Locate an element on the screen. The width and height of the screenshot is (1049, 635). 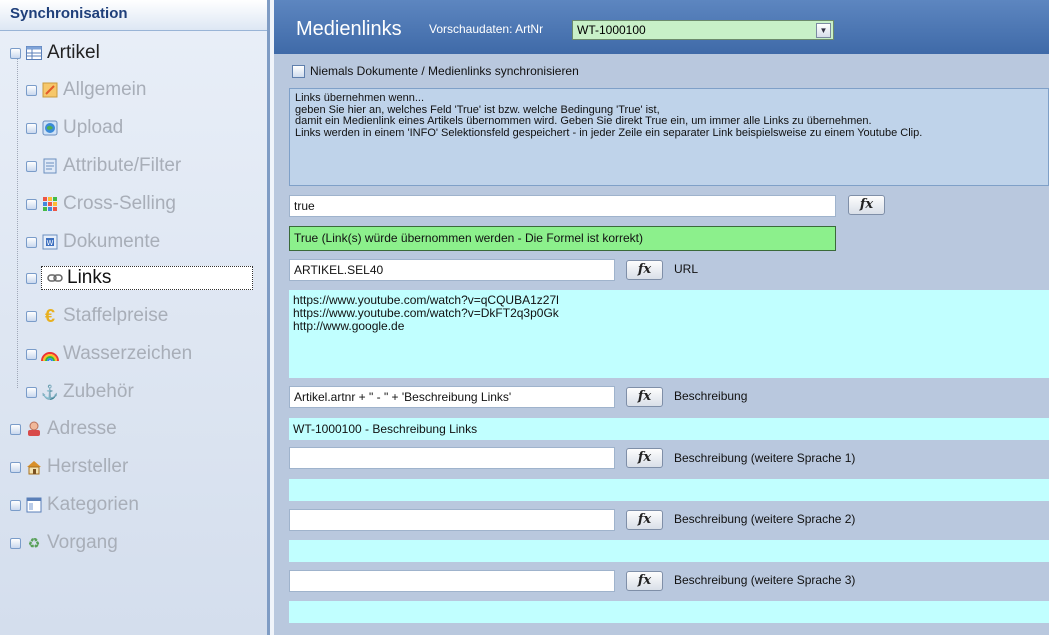
sidebar-item-adresse: Adresse is located at coordinates (63, 429).